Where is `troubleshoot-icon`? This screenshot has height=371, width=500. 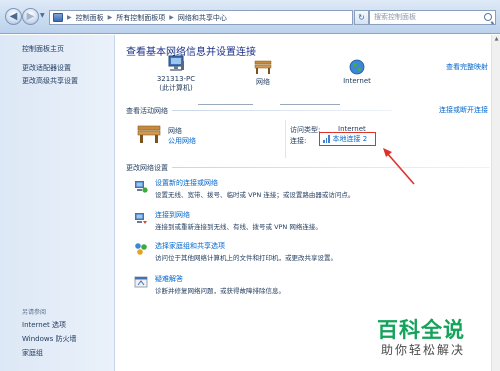
troubleshoot-icon is located at coordinates (141, 282).